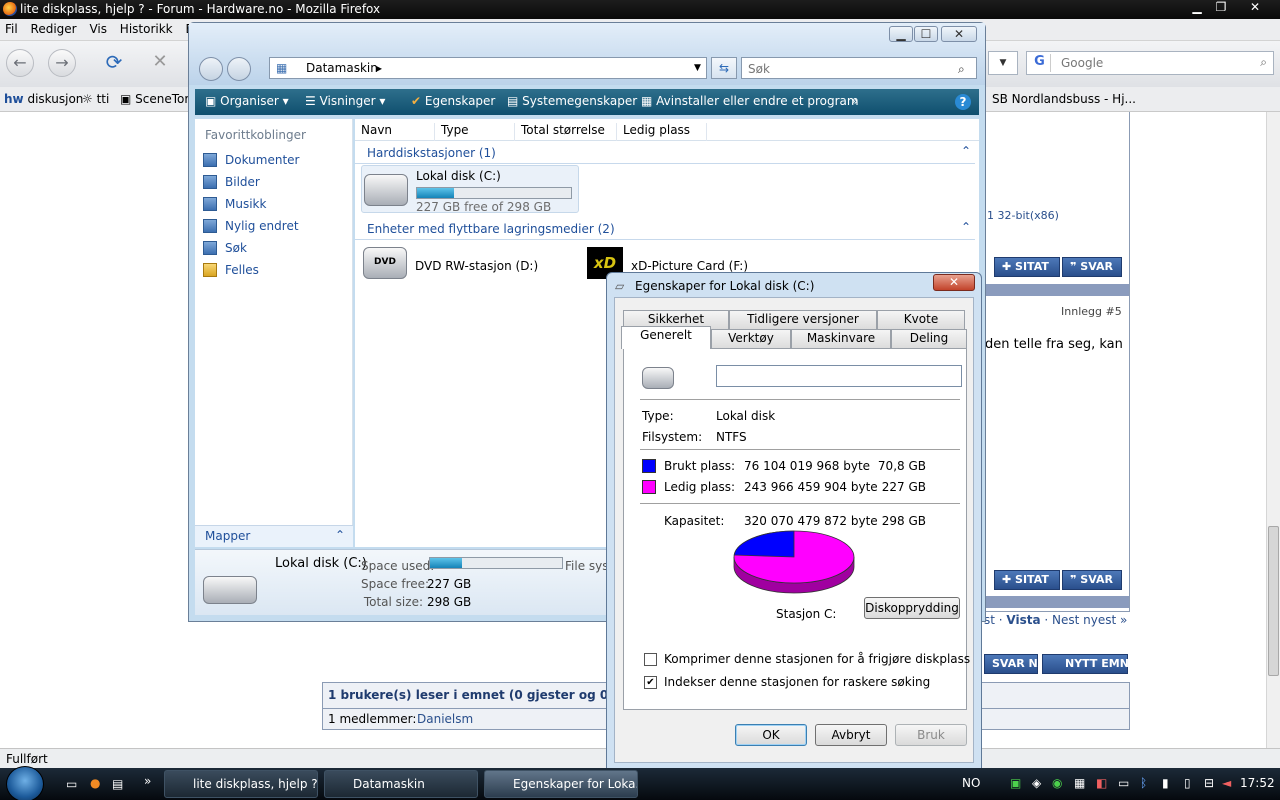 The image size is (1280, 800). What do you see at coordinates (453, 101) in the screenshot?
I see `properties-button: ✔ Egenskaper` at bounding box center [453, 101].